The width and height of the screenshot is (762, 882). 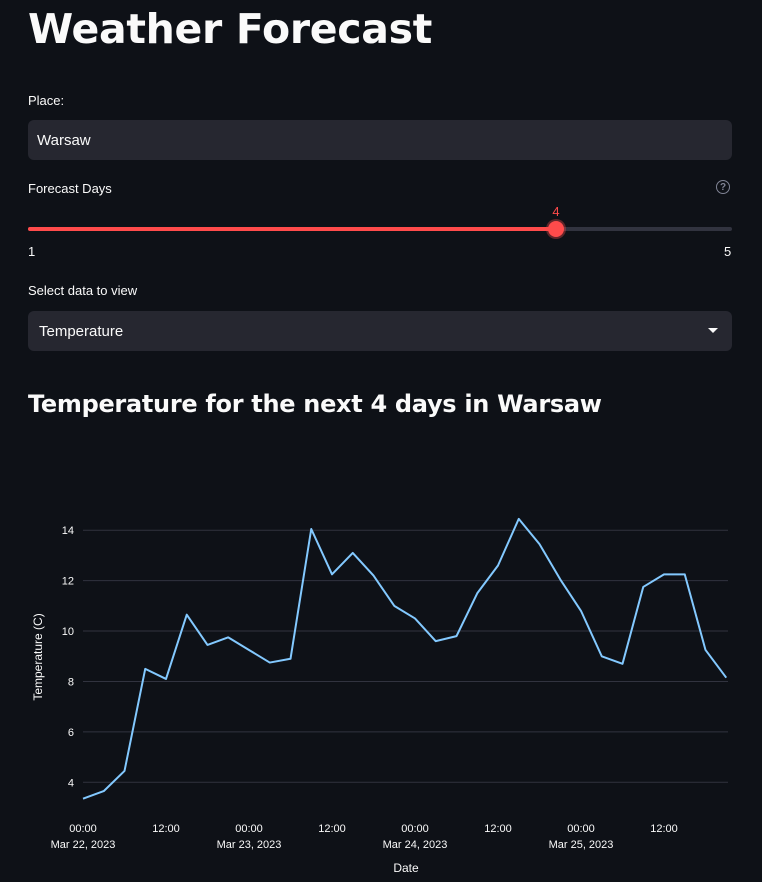 What do you see at coordinates (406, 868) in the screenshot?
I see `x-axis-label: Date` at bounding box center [406, 868].